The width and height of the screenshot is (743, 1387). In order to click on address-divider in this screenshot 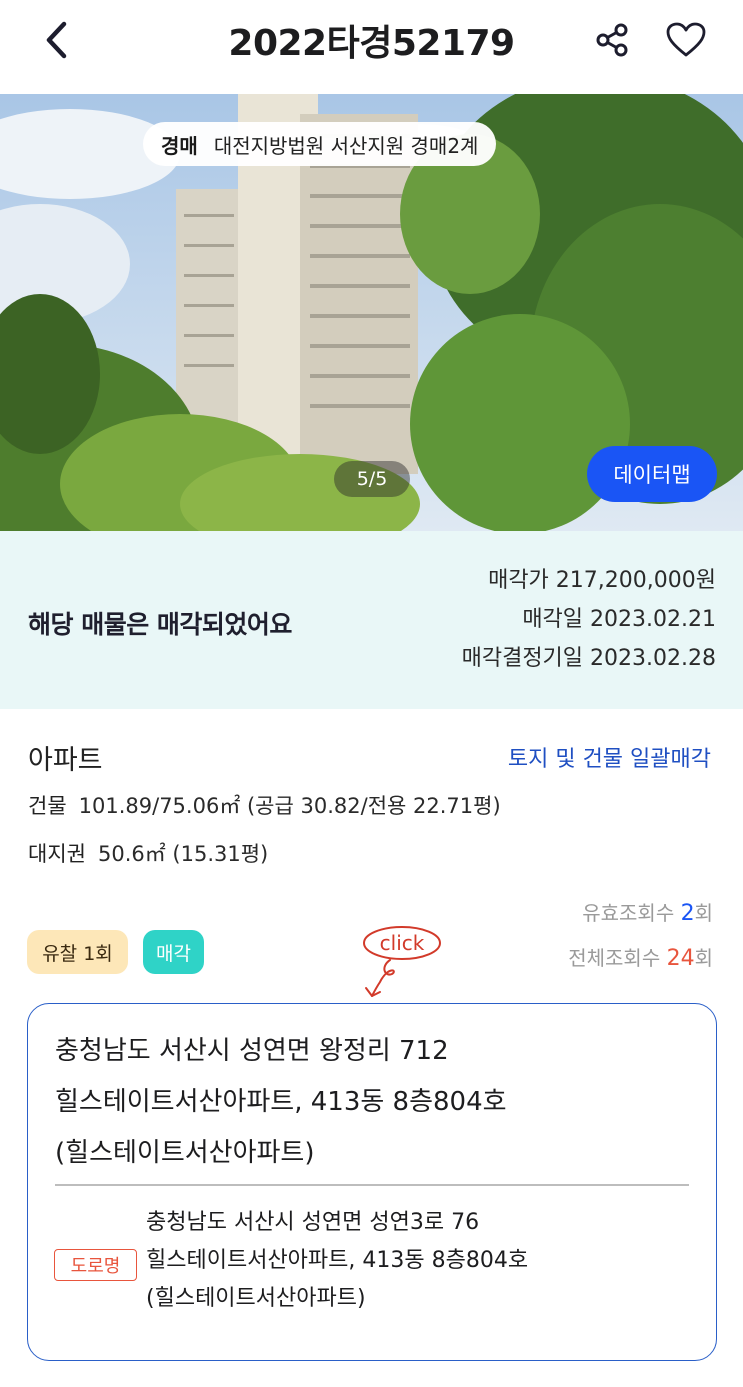, I will do `click(372, 1185)`.